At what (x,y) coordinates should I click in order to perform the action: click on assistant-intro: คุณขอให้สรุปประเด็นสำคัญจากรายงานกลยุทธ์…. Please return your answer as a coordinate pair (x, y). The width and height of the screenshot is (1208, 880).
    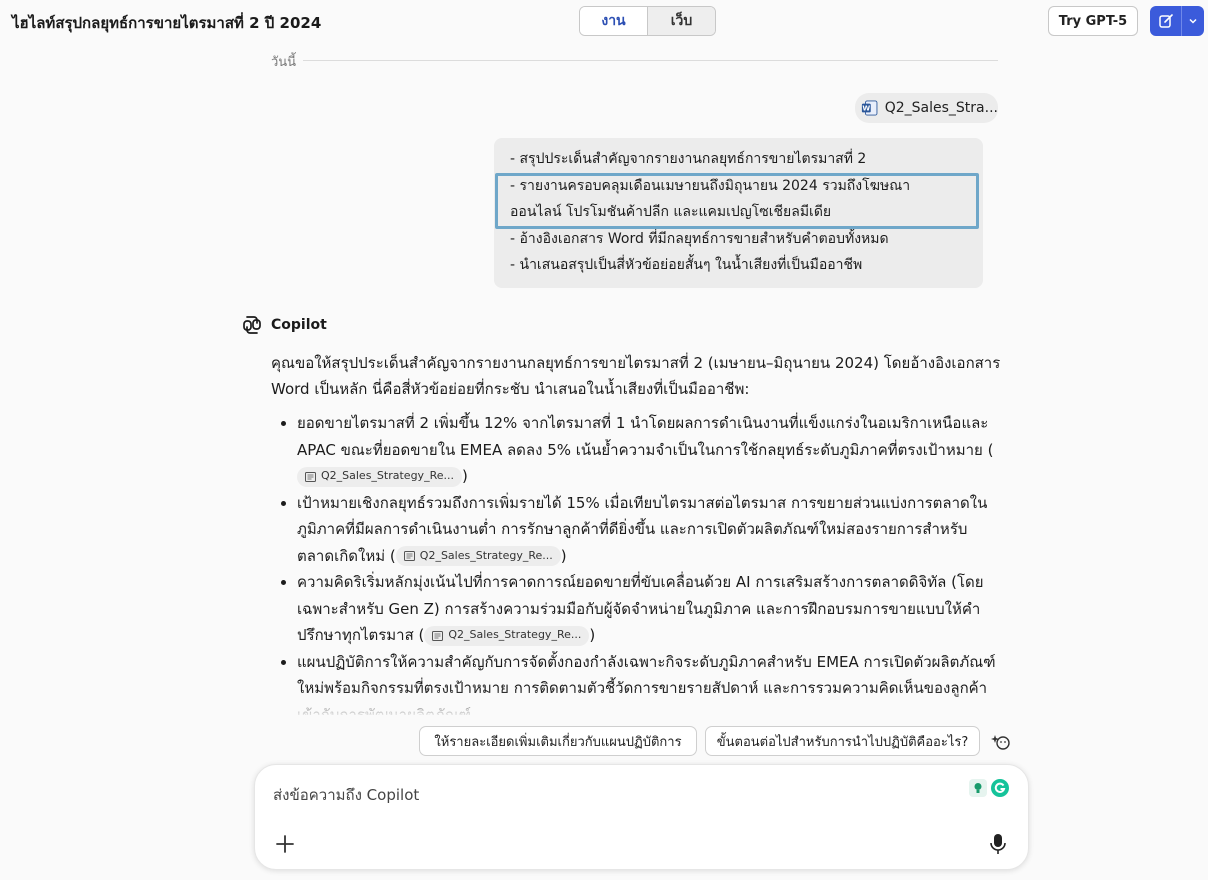
    Looking at the image, I should click on (636, 376).